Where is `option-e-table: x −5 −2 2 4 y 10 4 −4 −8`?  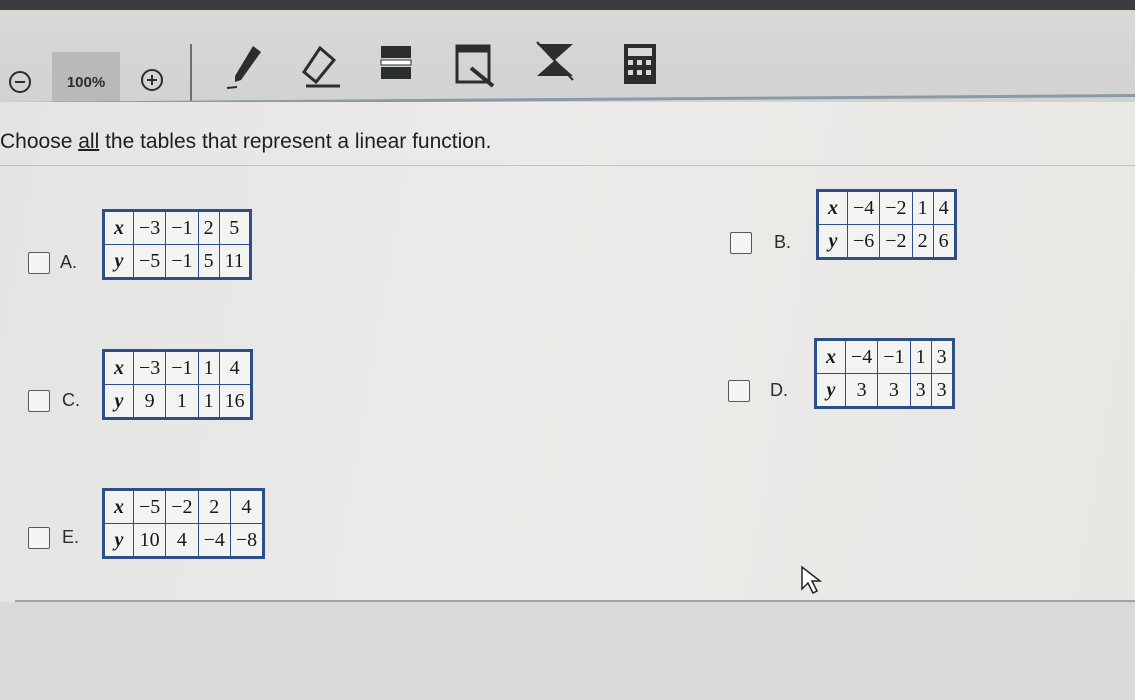 option-e-table: x −5 −2 2 4 y 10 4 −4 −8 is located at coordinates (184, 523).